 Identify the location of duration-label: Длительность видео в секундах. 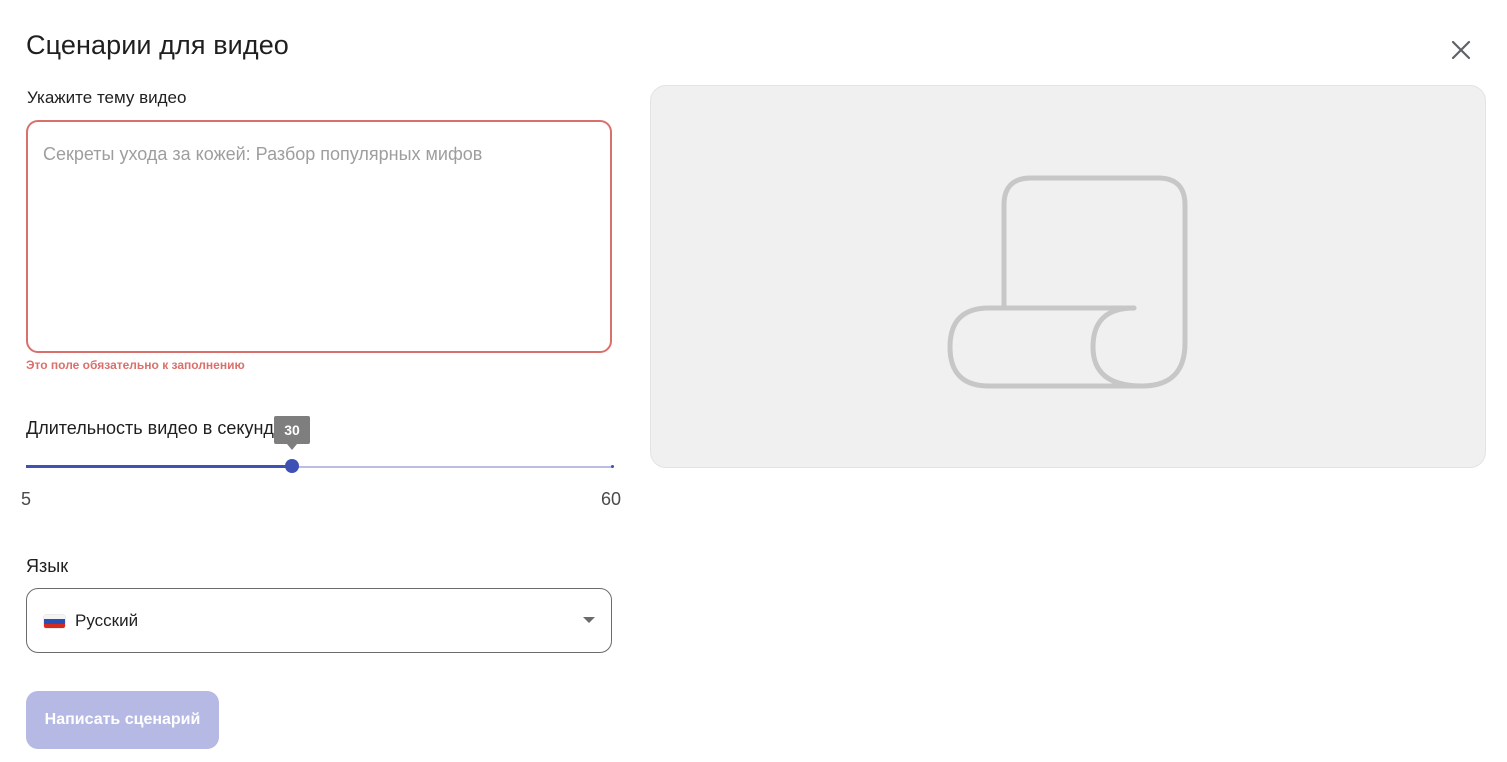
(159, 428).